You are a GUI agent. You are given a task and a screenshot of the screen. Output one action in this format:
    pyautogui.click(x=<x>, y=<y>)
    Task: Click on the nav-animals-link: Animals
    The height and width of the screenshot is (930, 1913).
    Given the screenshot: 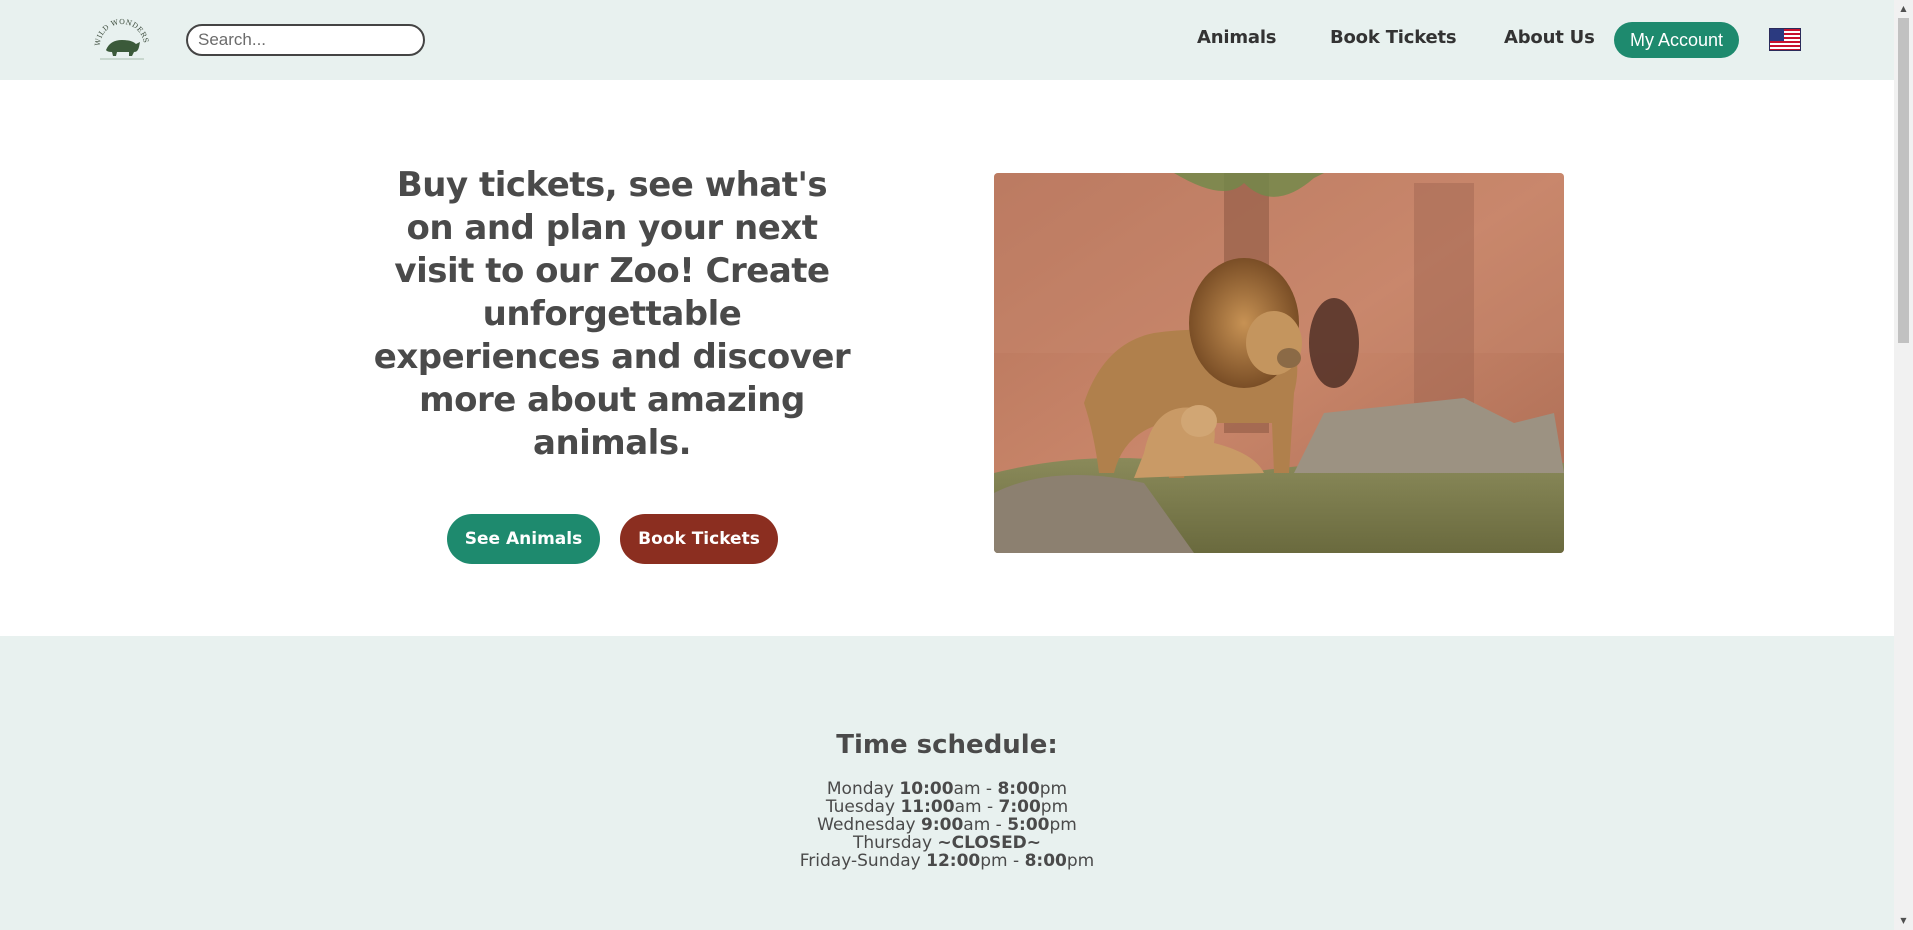 What is the action you would take?
    pyautogui.click(x=1237, y=37)
    